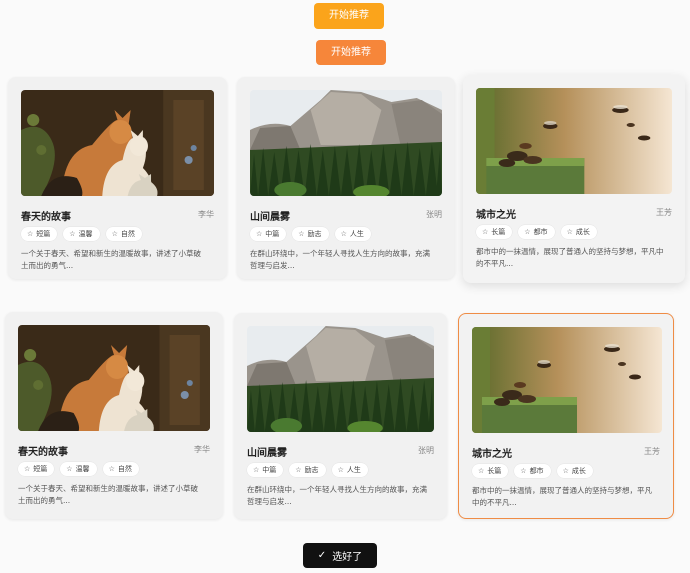  I want to click on start-recommend-button-secondary: 开始推荐, so click(351, 52).